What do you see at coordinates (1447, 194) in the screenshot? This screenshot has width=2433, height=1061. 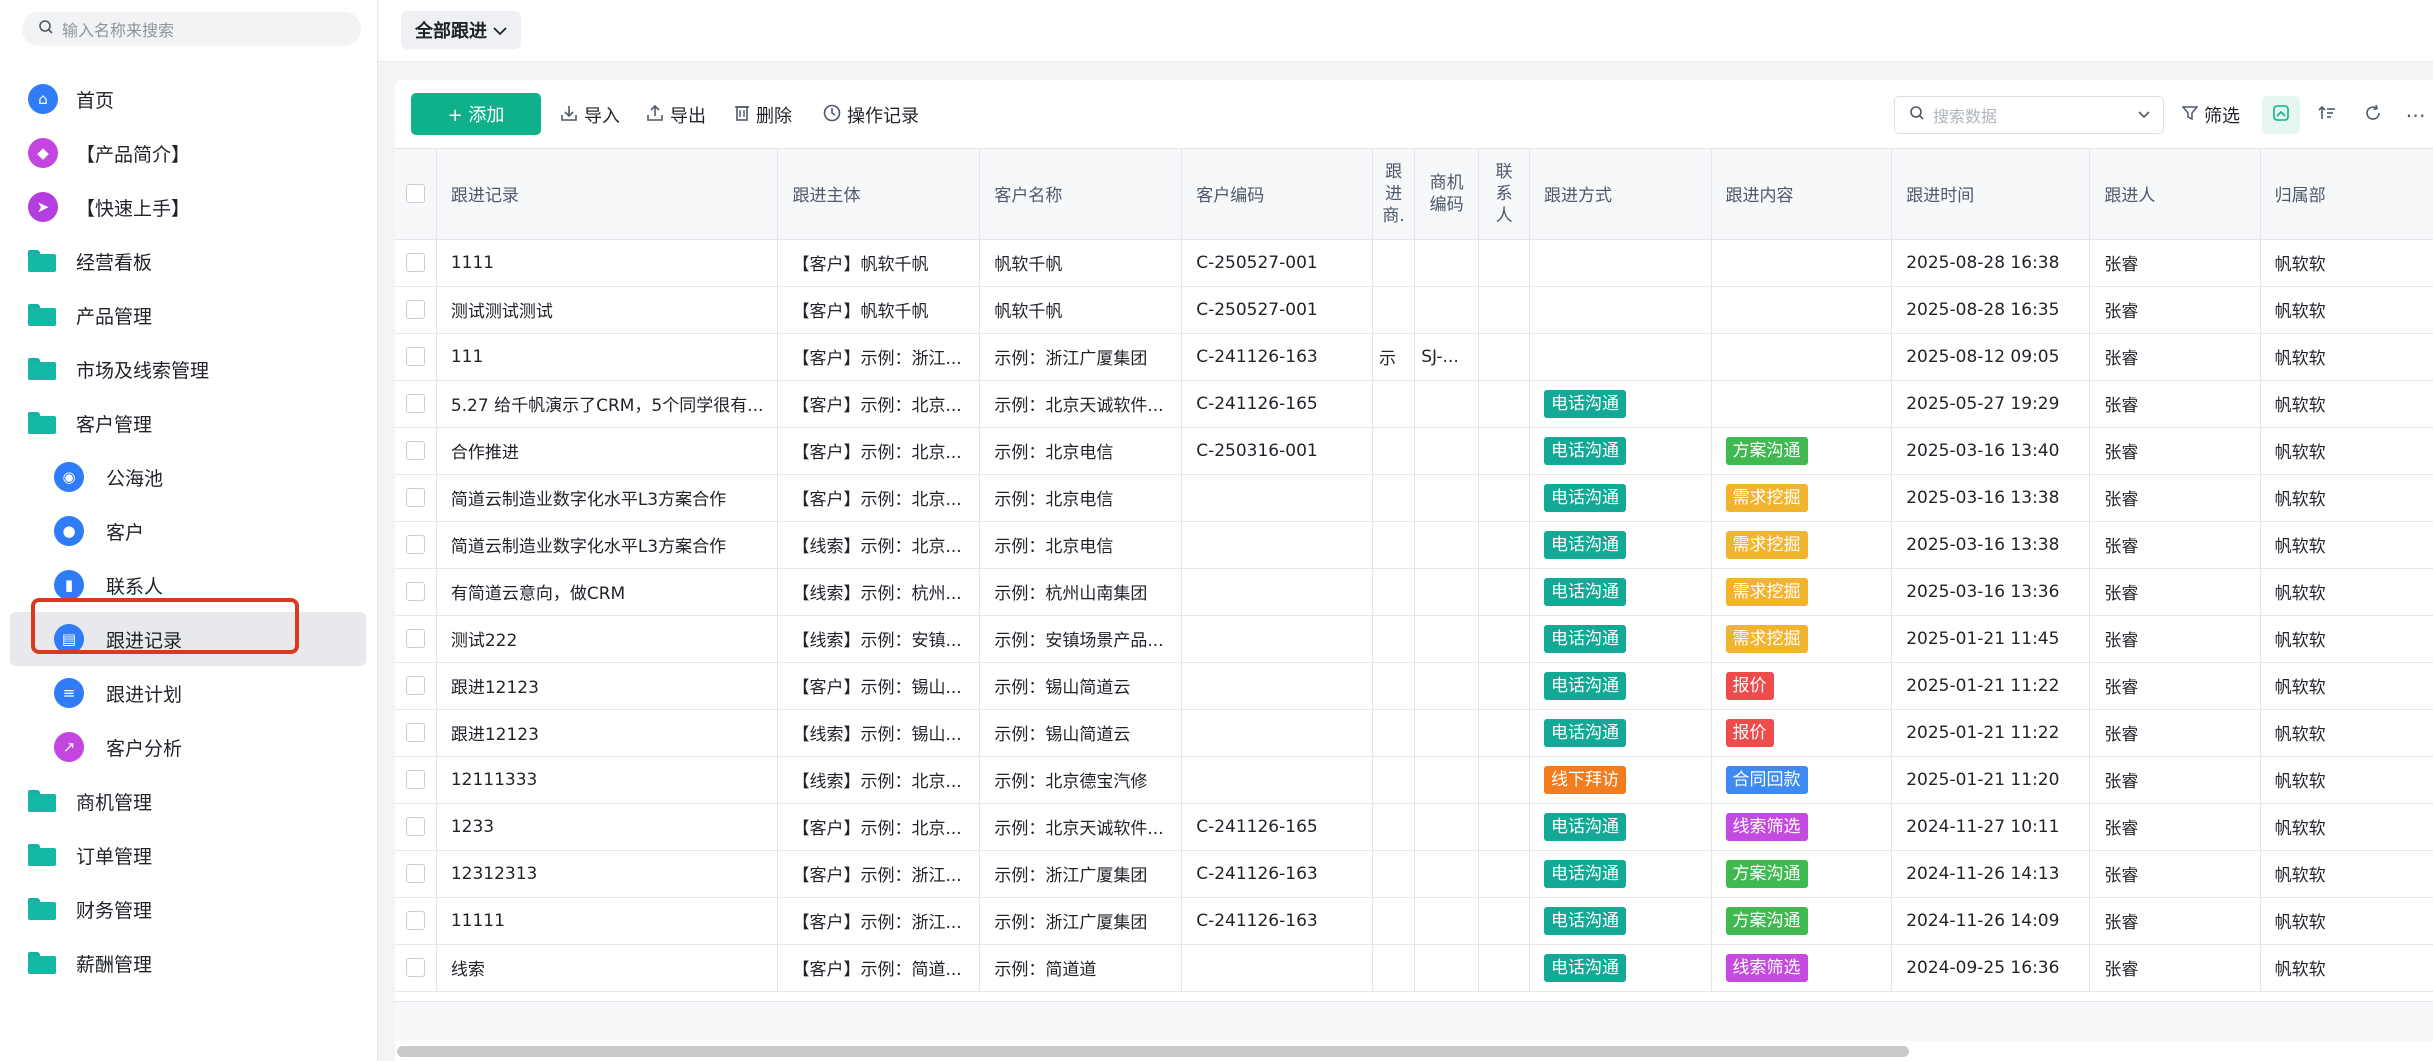 I see `column-header: 商机 编码` at bounding box center [1447, 194].